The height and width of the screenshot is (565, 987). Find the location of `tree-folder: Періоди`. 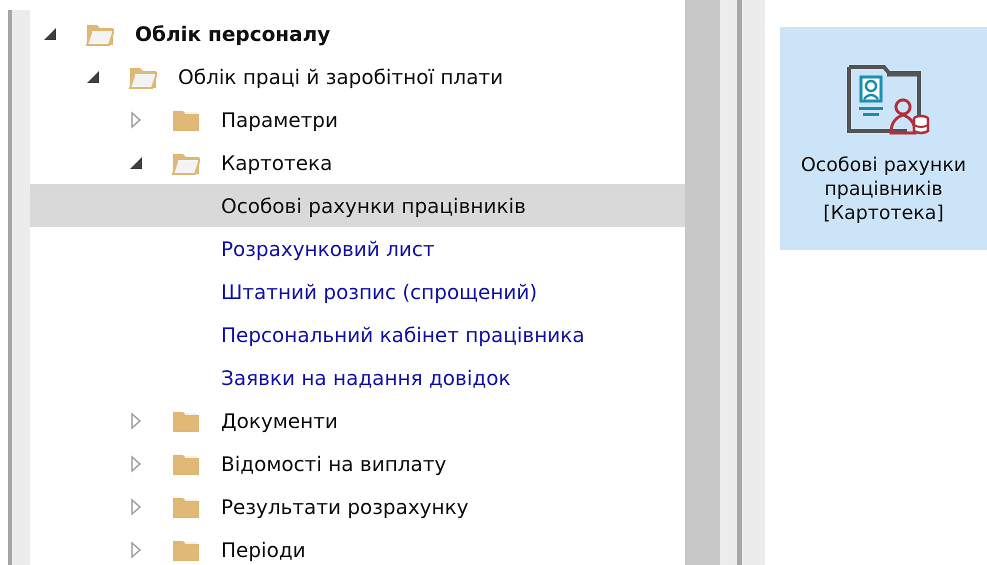

tree-folder: Періоди is located at coordinates (357, 546).